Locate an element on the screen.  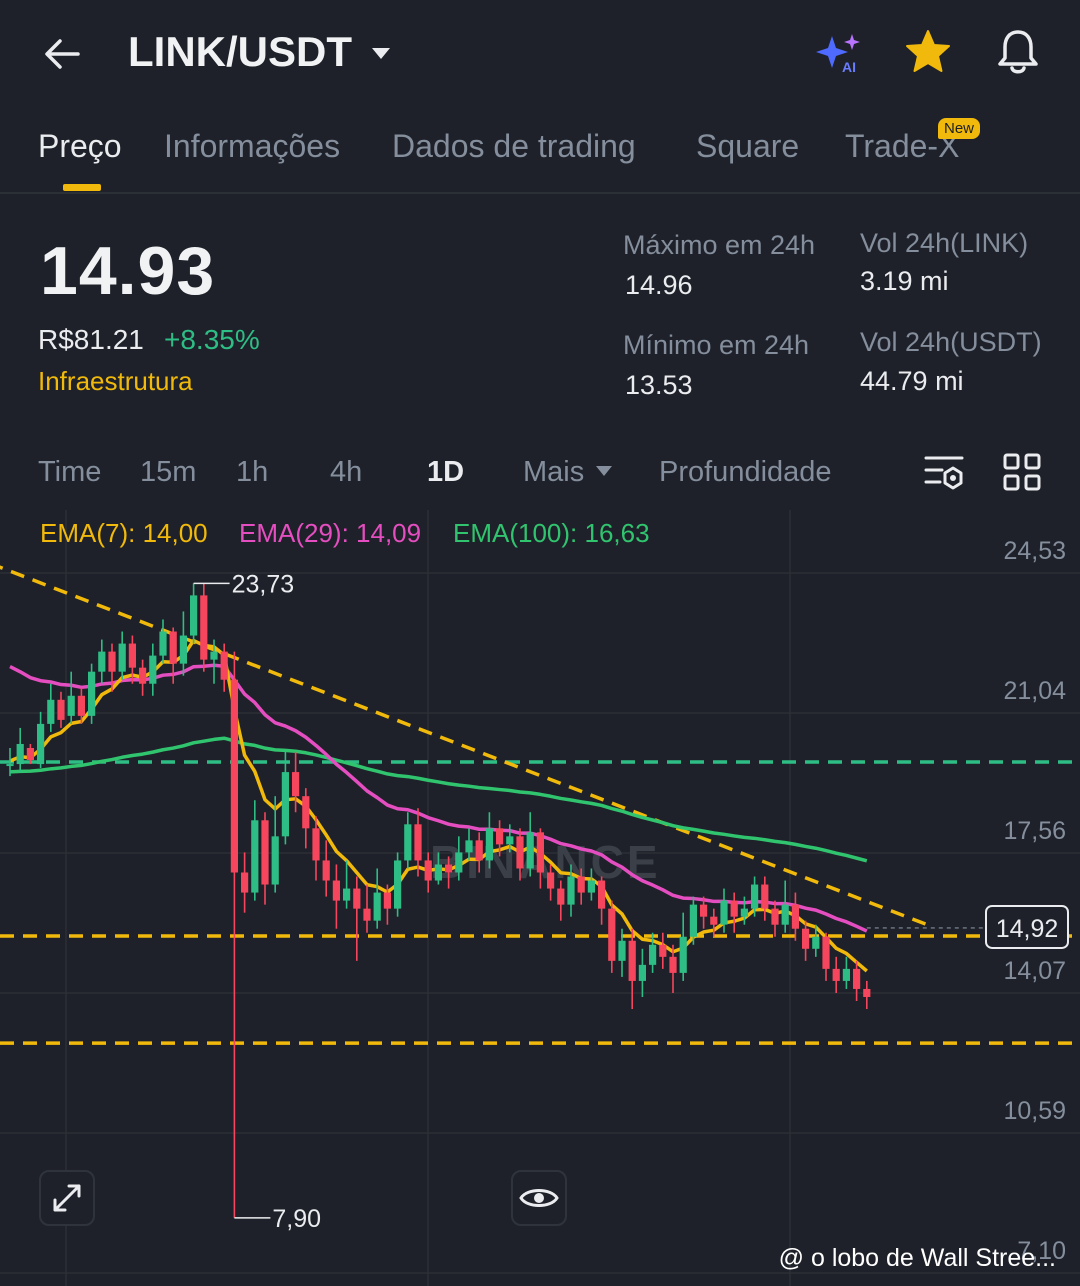
fiat-price: R$81.21 is located at coordinates (91, 339).